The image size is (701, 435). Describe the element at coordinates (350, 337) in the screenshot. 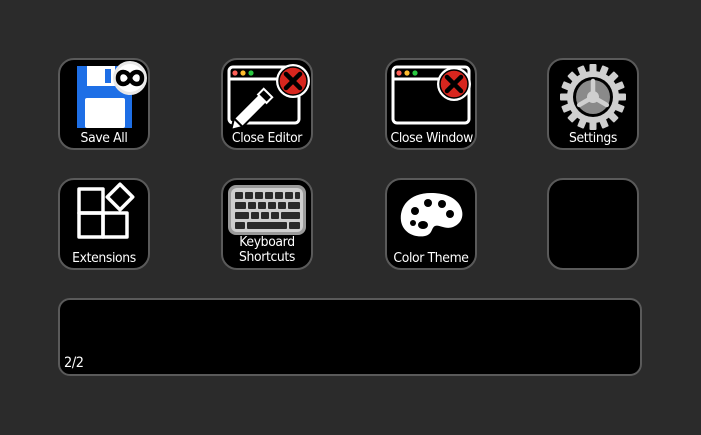

I see `touch-strip: 2/2` at that location.